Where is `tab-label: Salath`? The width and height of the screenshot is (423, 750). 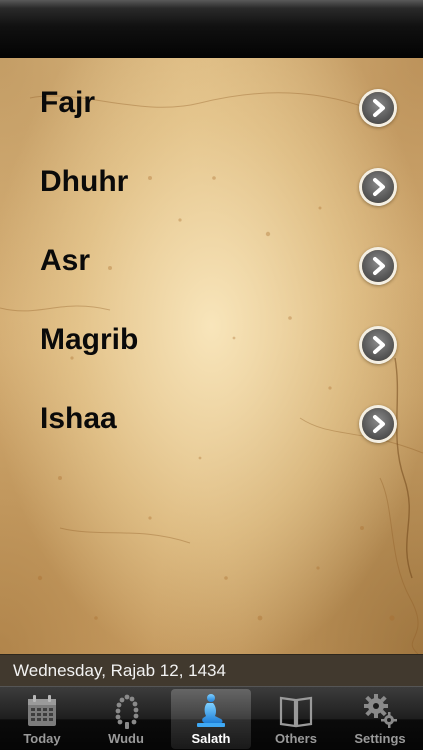
tab-label: Salath is located at coordinates (211, 738).